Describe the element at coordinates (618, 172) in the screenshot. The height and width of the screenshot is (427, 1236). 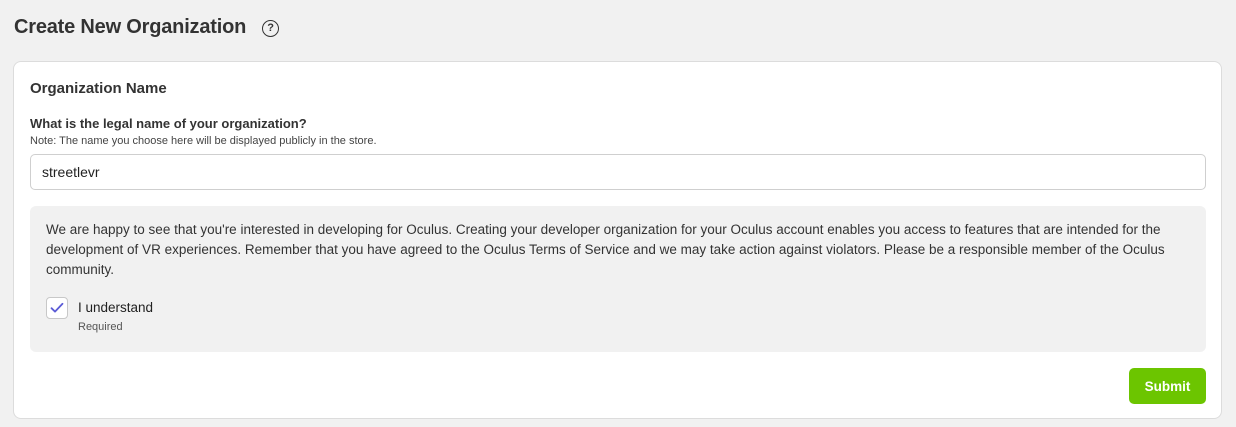
I see `organization-name-input` at that location.